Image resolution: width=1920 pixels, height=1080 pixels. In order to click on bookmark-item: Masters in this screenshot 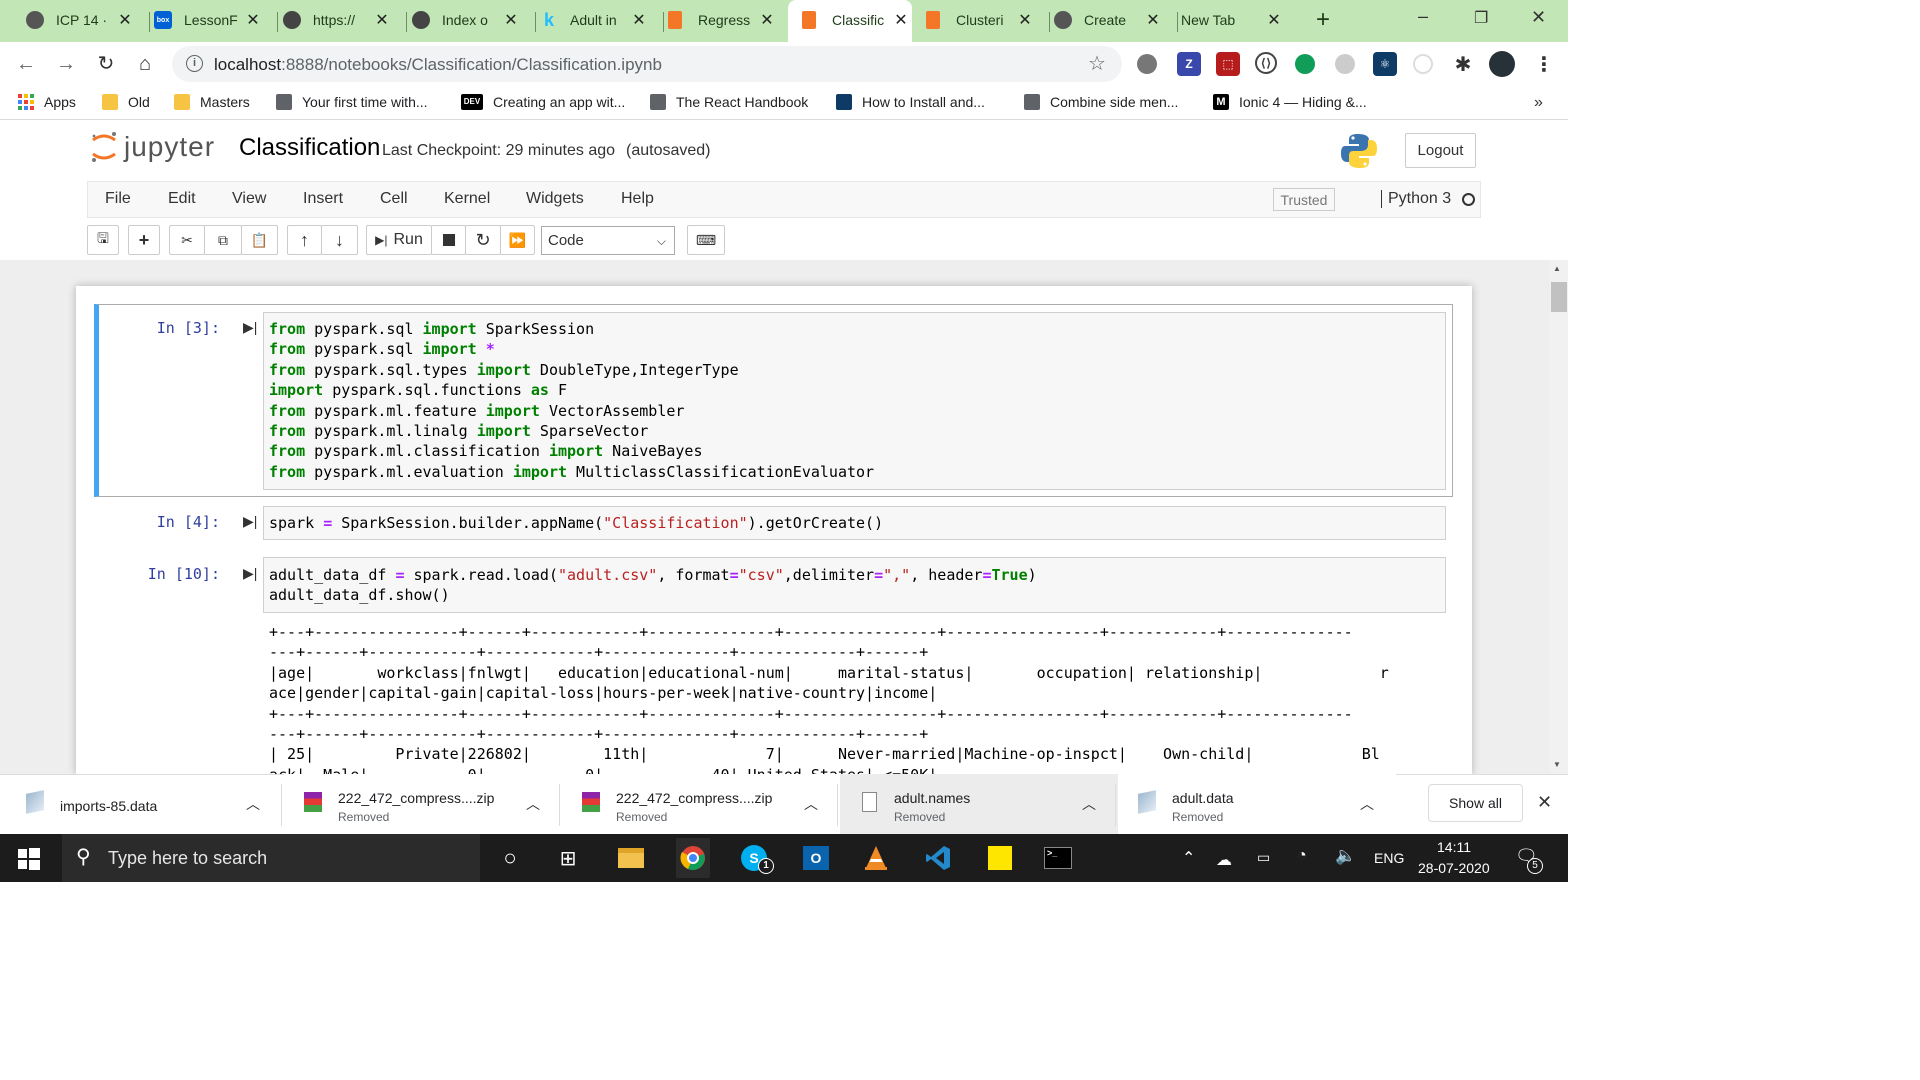, I will do `click(212, 102)`.